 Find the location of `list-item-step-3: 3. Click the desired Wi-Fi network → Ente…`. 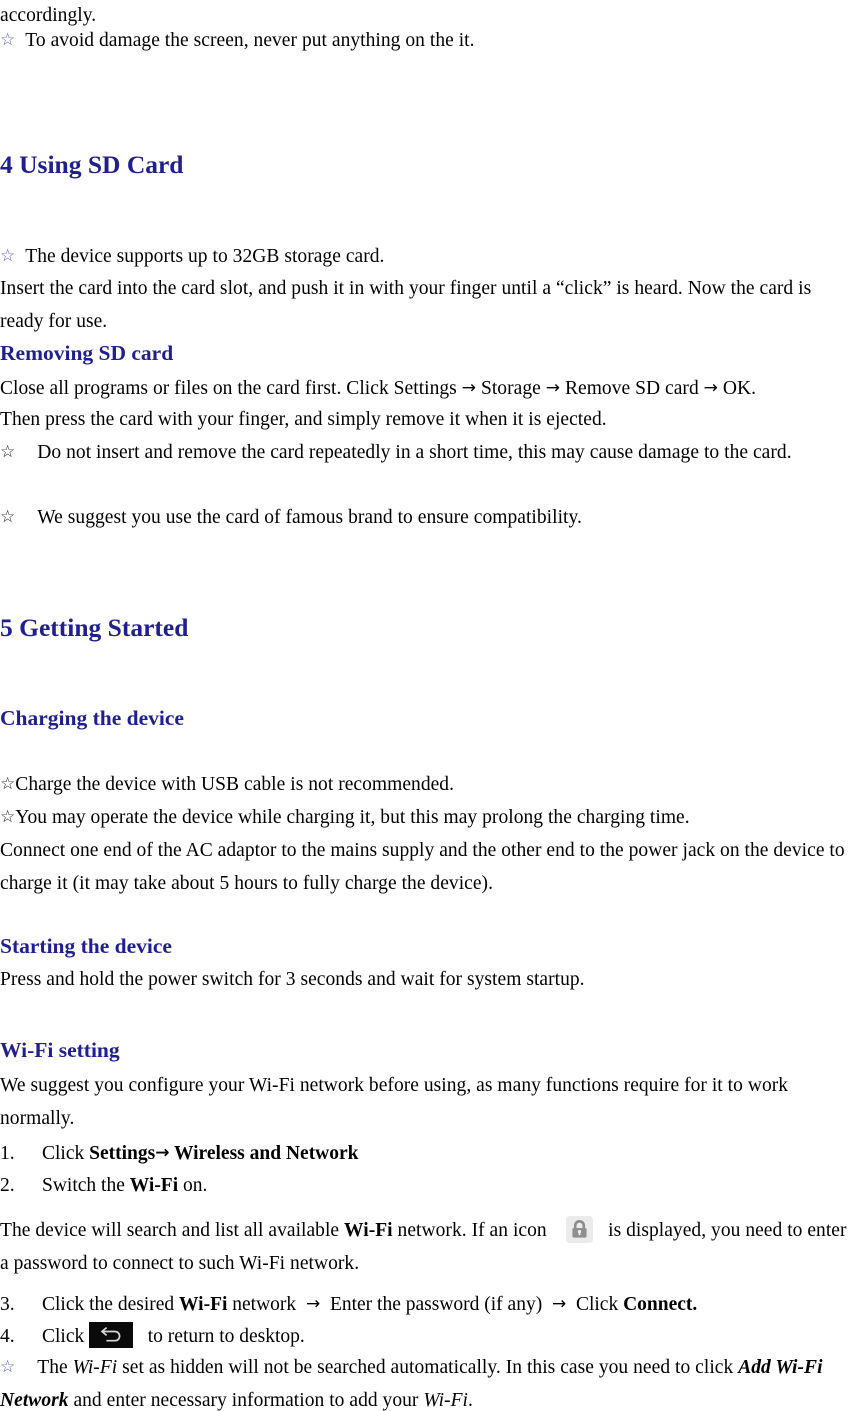

list-item-step-3: 3. Click the desired Wi-Fi network → Ente… is located at coordinates (429, 1305).